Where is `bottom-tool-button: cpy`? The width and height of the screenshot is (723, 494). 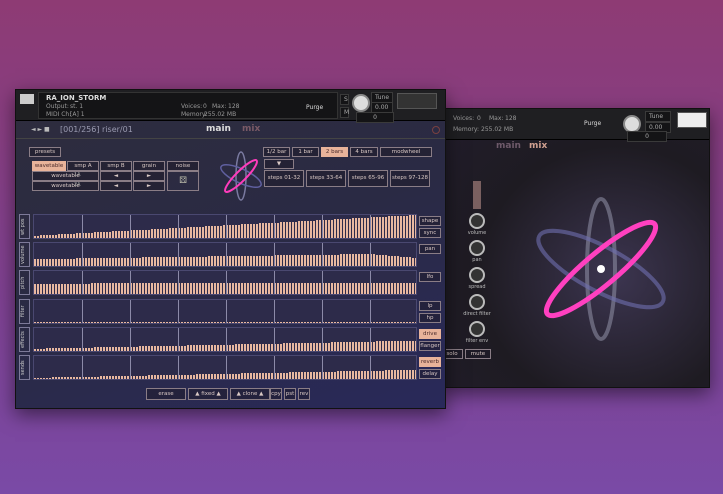 bottom-tool-button: cpy is located at coordinates (276, 394).